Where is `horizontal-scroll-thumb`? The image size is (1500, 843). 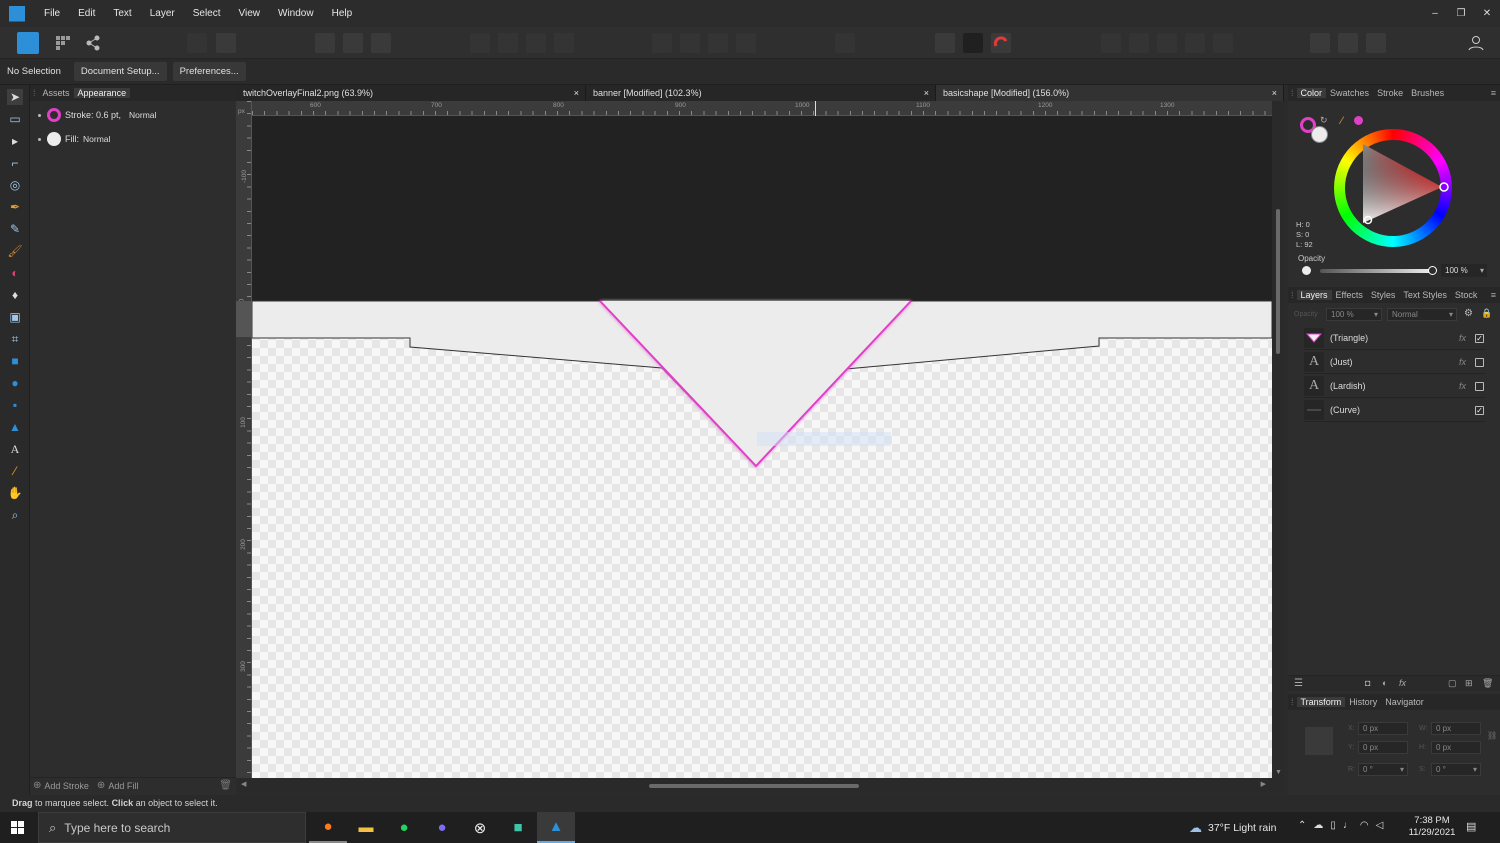
horizontal-scroll-thumb is located at coordinates (754, 786).